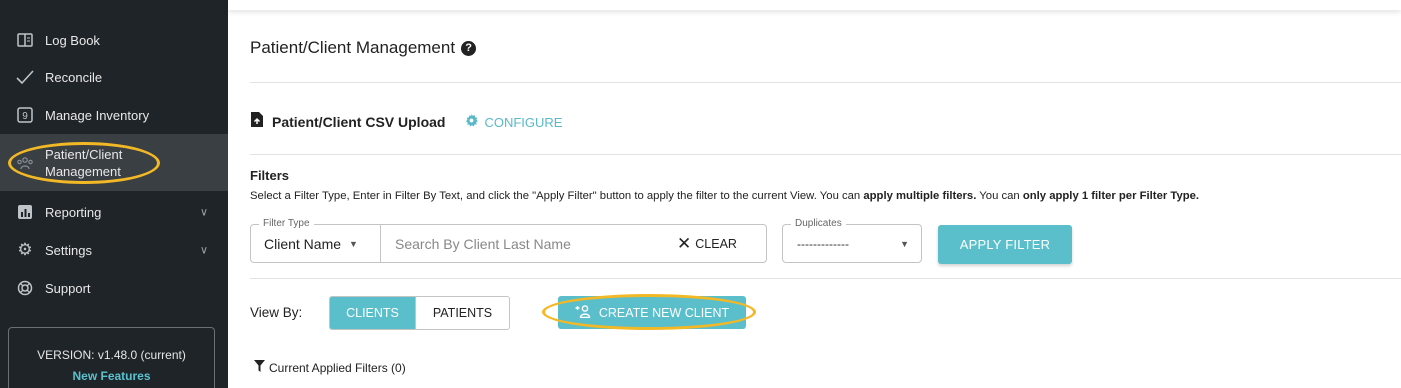 This screenshot has height=388, width=1401. What do you see at coordinates (276, 312) in the screenshot?
I see `view-by-label: View By:` at bounding box center [276, 312].